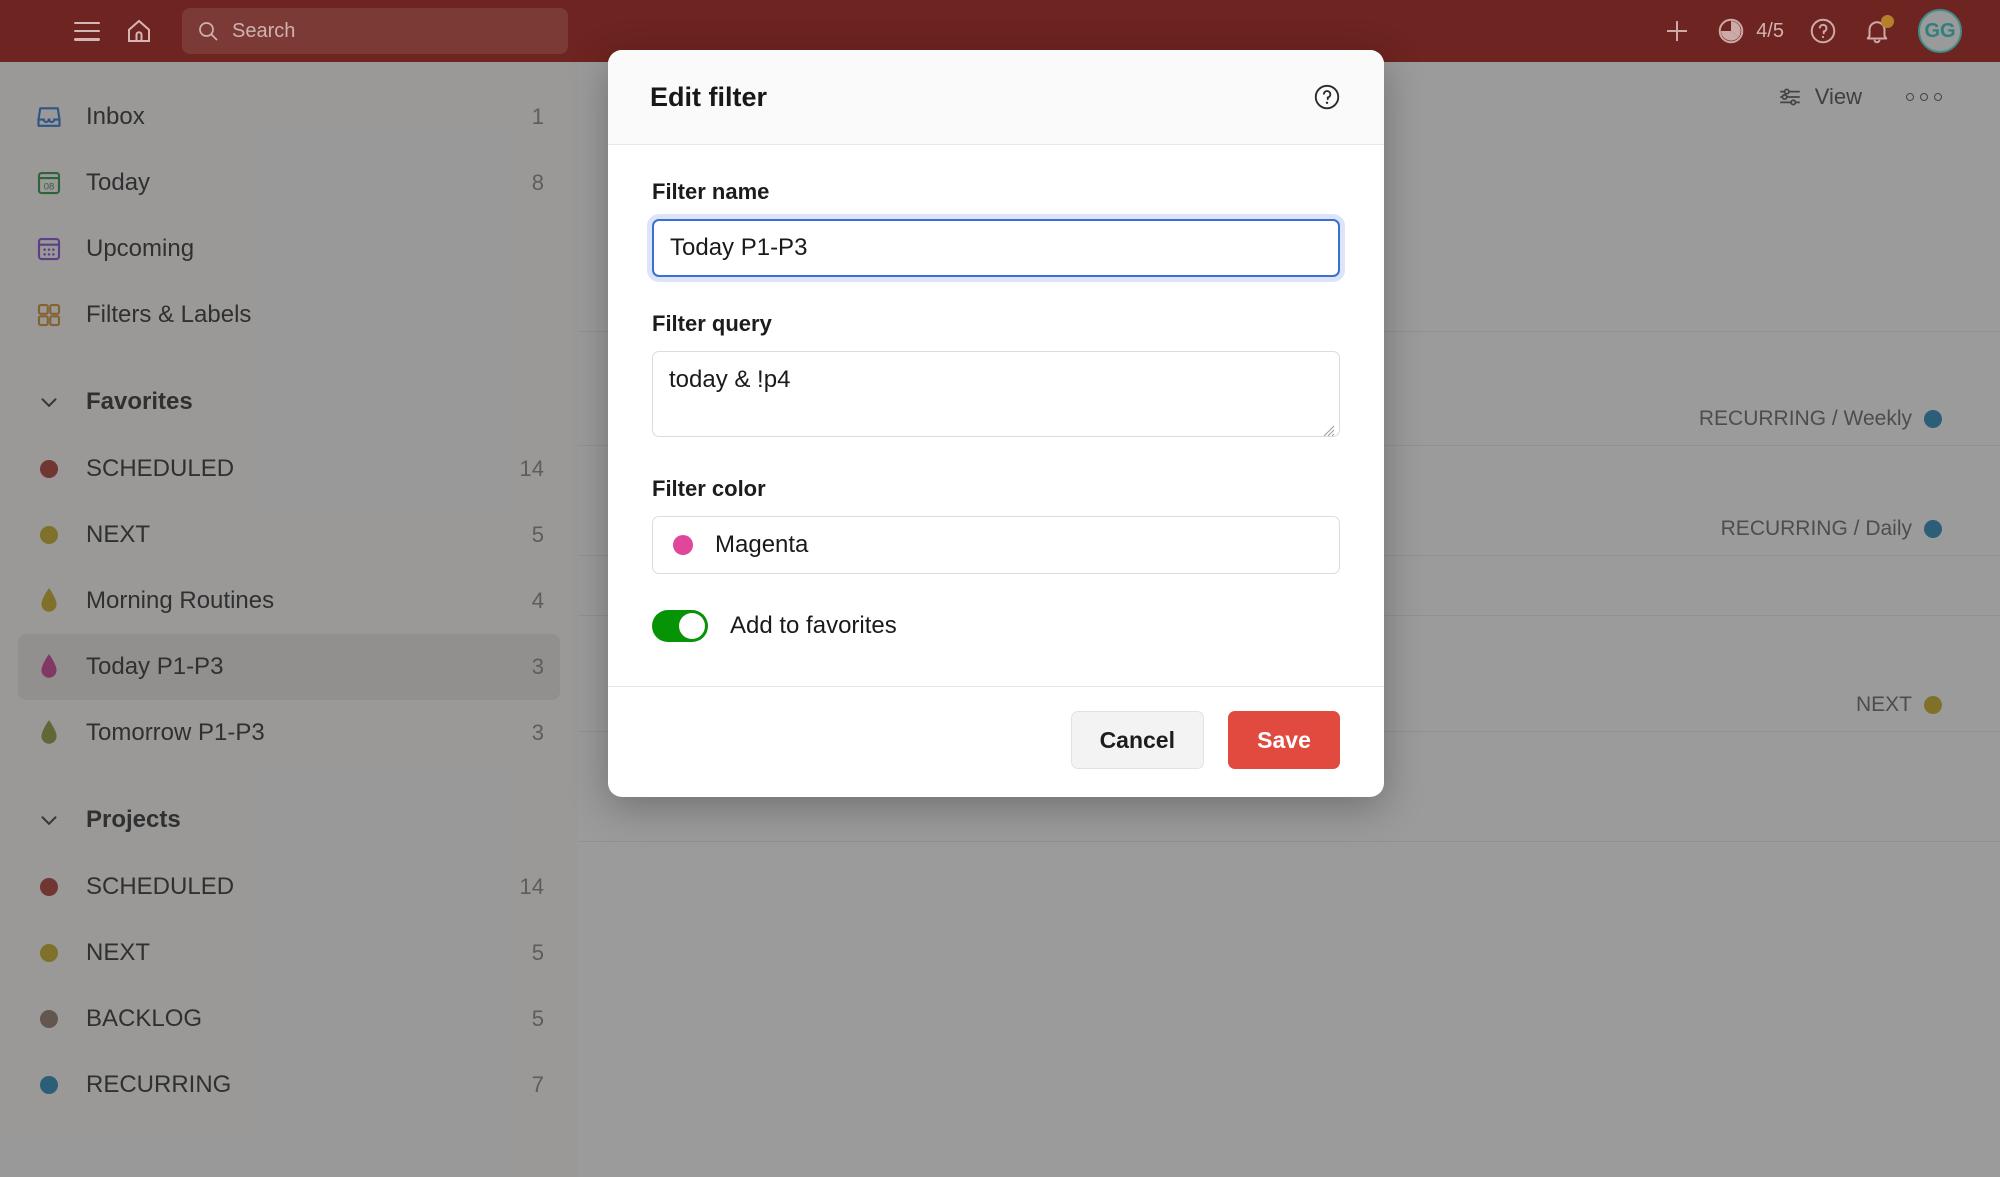  I want to click on filter-name-label: Filter name, so click(711, 191).